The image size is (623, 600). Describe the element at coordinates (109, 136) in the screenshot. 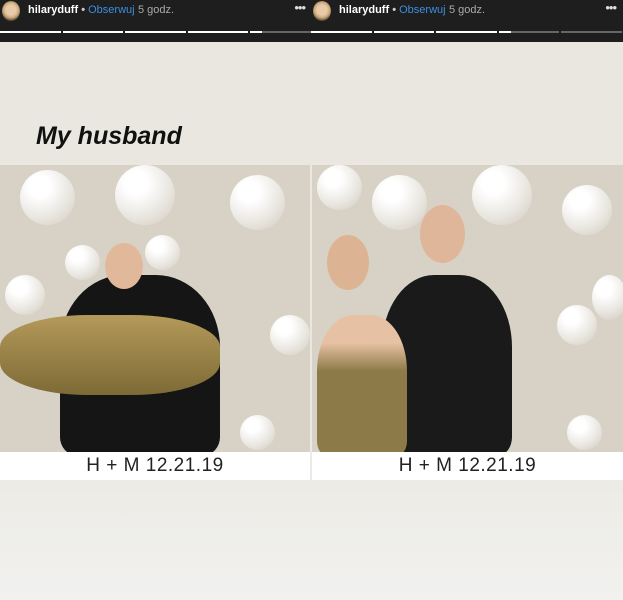

I see `post-title: My husband` at that location.